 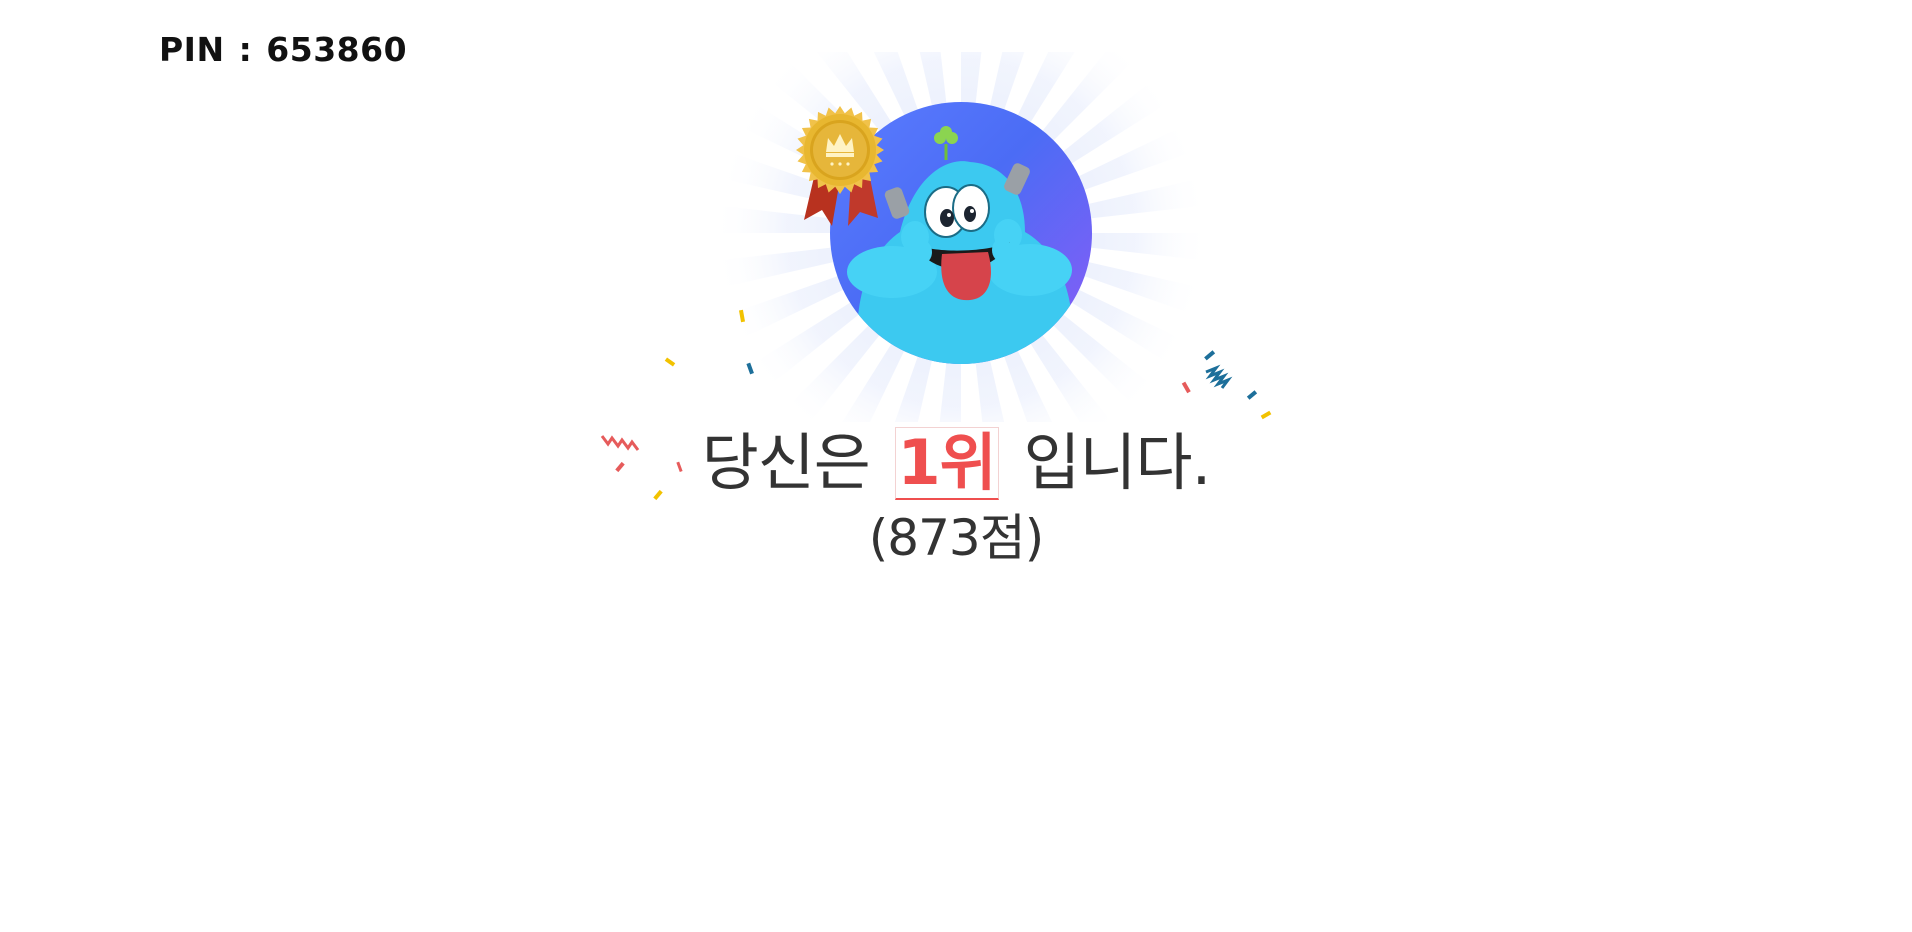 What do you see at coordinates (786, 462) in the screenshot?
I see `headline-prefix: 당신은` at bounding box center [786, 462].